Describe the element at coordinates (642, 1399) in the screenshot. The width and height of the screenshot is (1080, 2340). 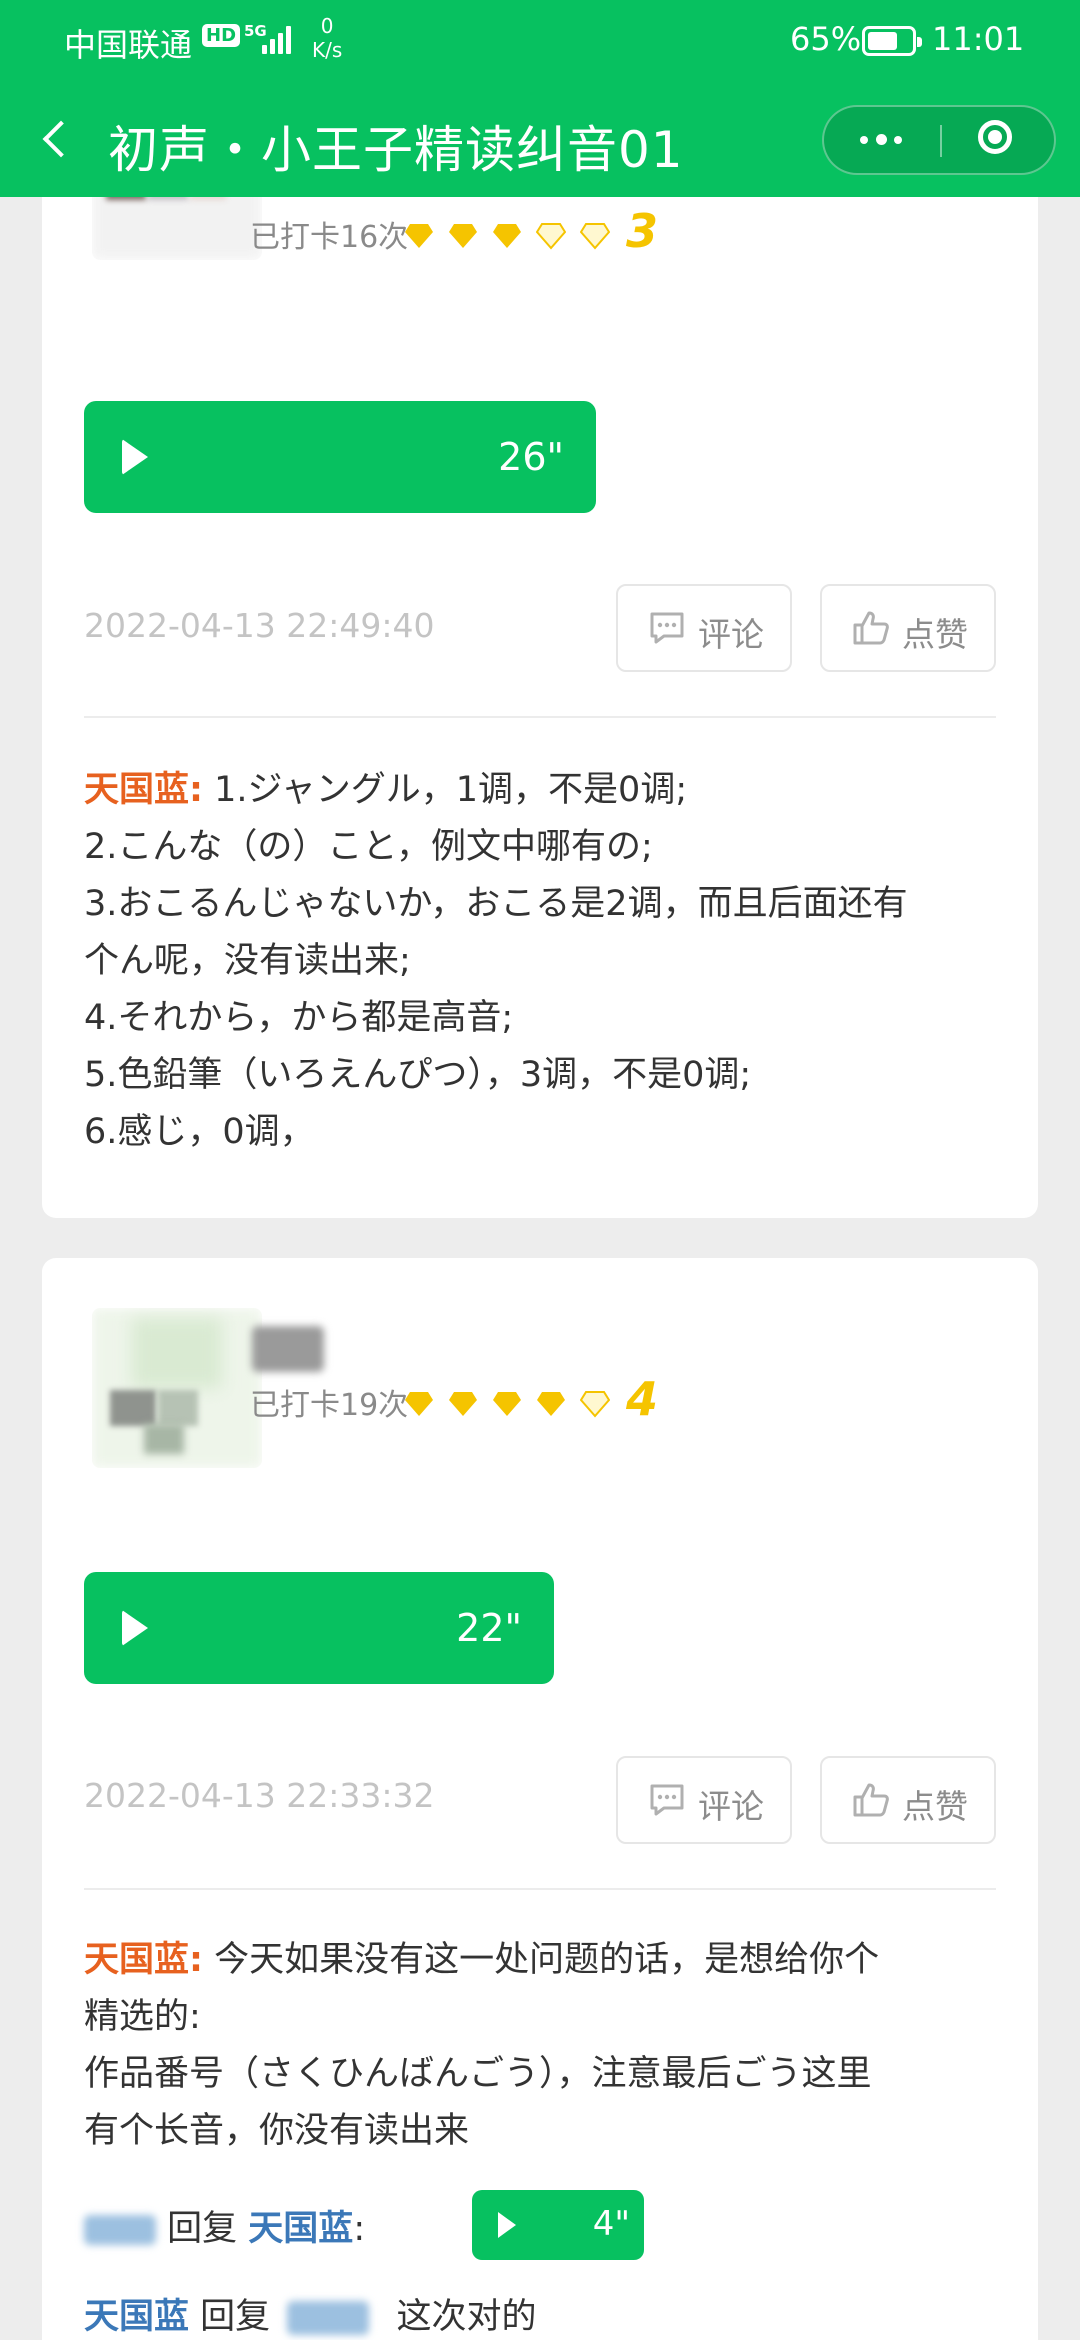
I see `level-number: 4` at that location.